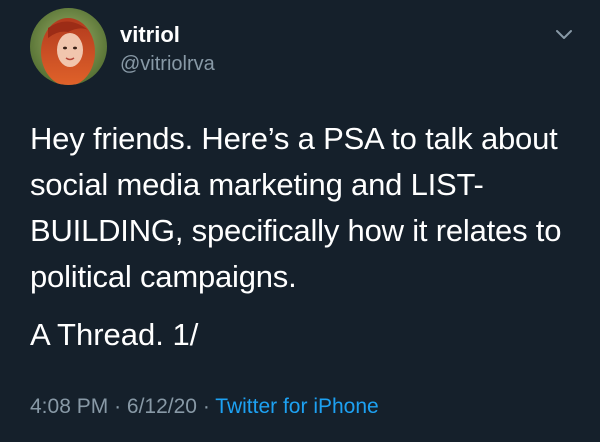 This screenshot has width=600, height=442. I want to click on tweet-metadata: 4:08 PM · 6/12/20 · Twitter for iPhone, so click(204, 407).